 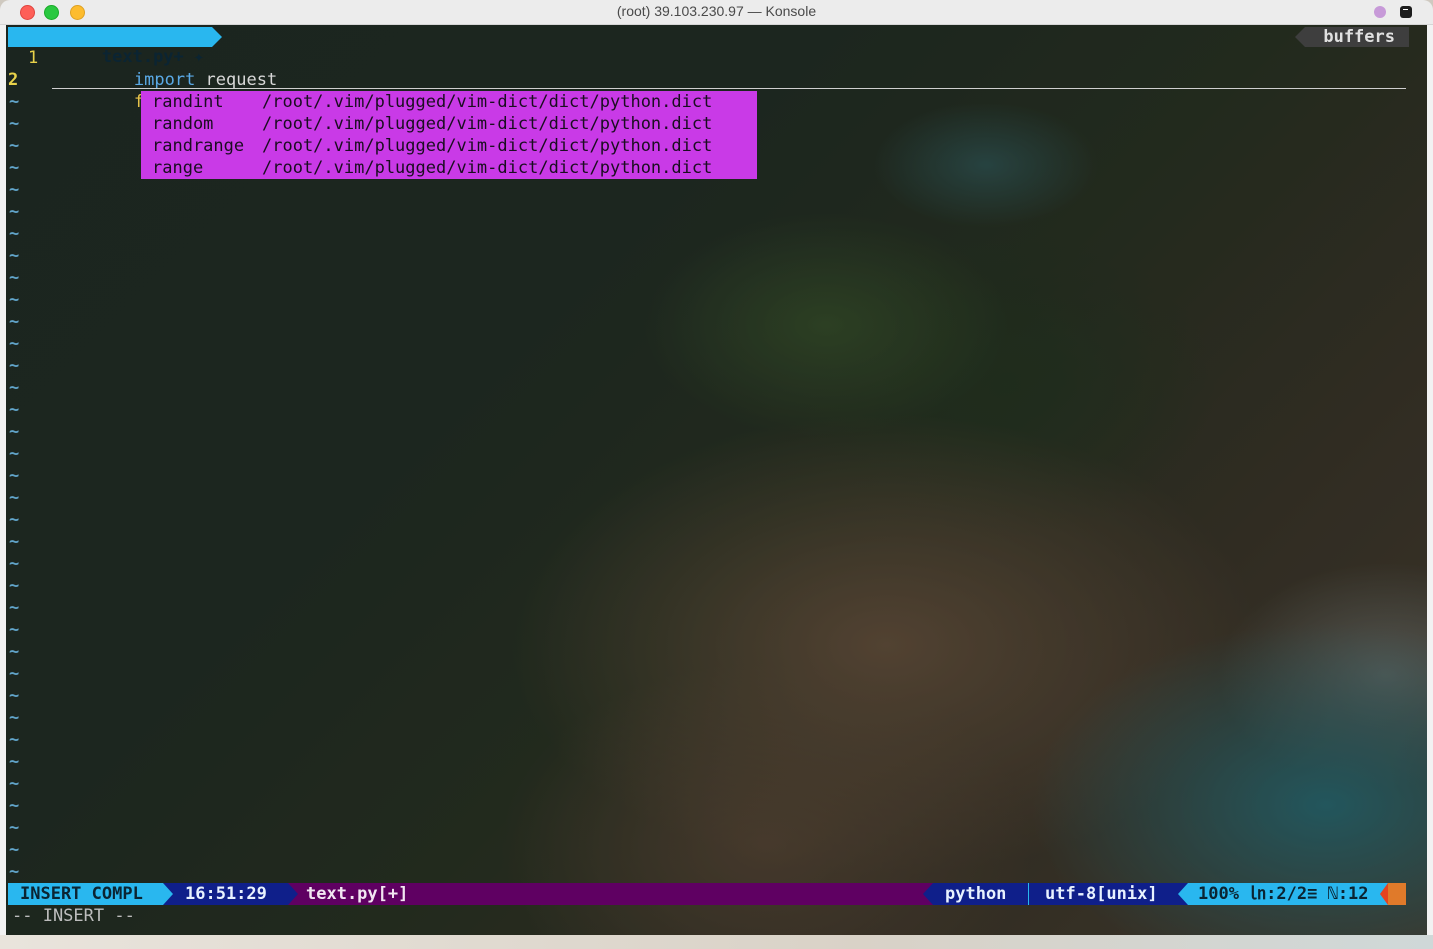 What do you see at coordinates (357, 894) in the screenshot?
I see `file-name: text.py[+]` at bounding box center [357, 894].